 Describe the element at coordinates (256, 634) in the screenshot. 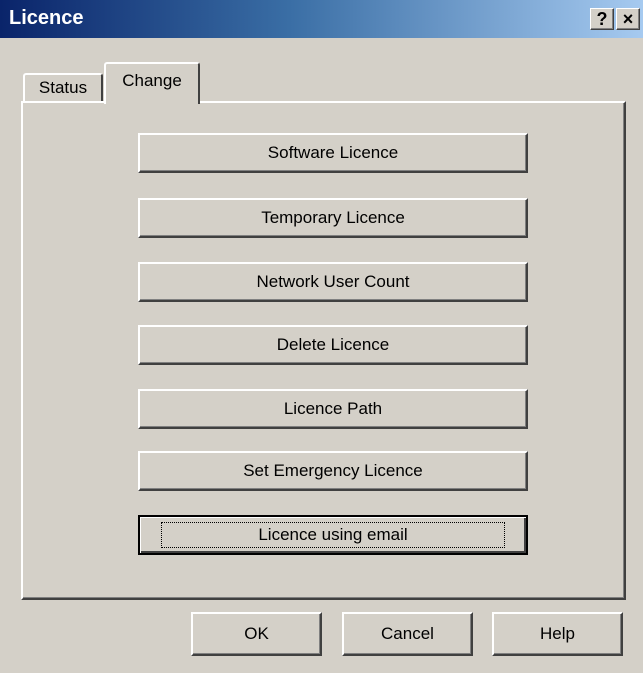

I see `ok-button: OK` at that location.